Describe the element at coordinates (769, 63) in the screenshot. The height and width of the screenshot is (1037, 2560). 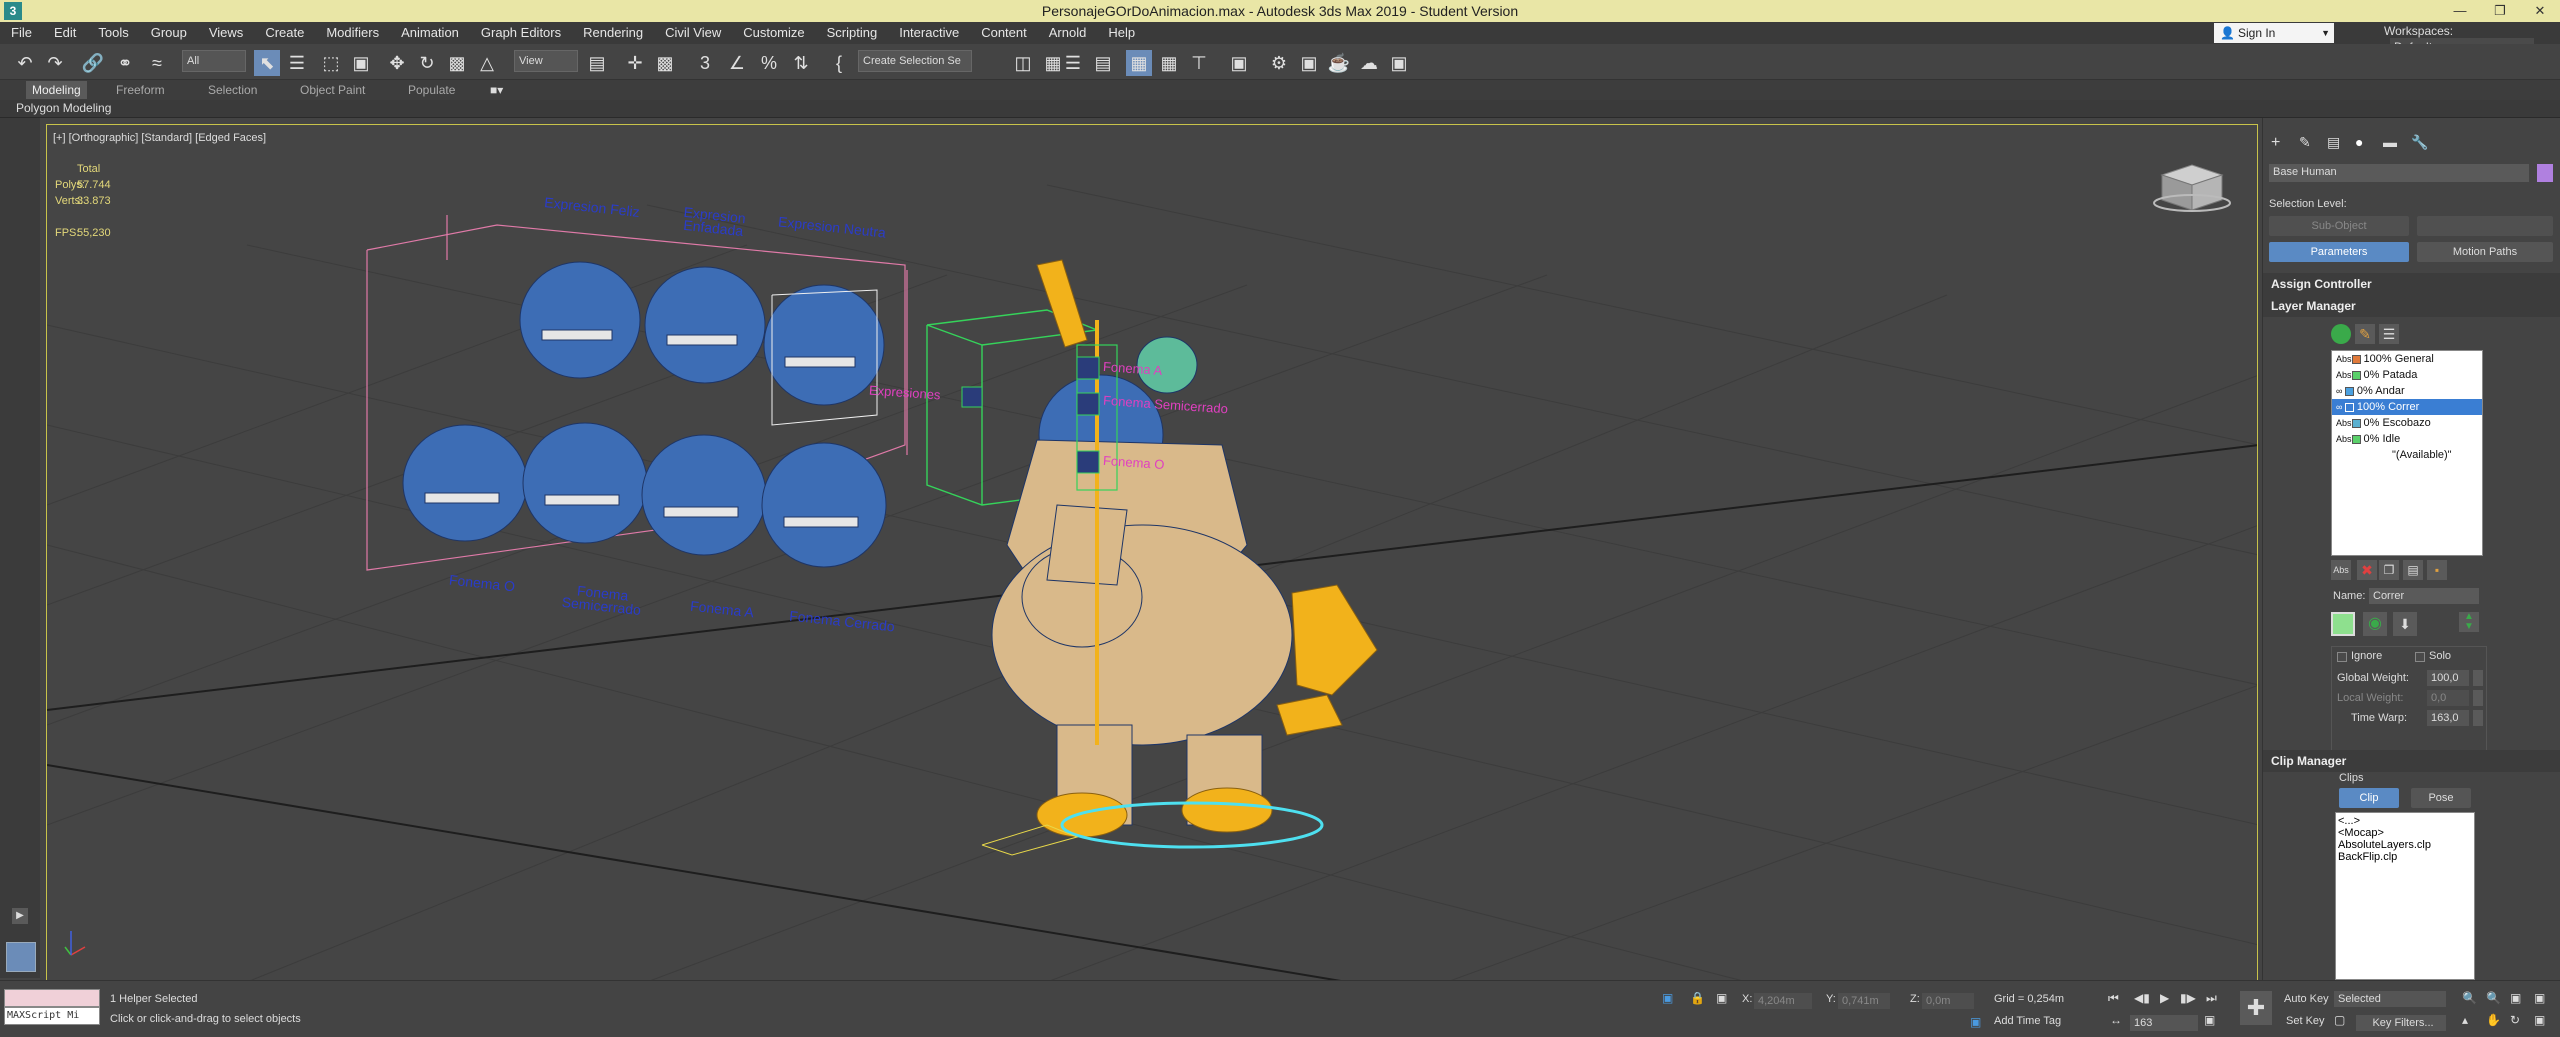
I see `percent-snap-icon: %` at that location.